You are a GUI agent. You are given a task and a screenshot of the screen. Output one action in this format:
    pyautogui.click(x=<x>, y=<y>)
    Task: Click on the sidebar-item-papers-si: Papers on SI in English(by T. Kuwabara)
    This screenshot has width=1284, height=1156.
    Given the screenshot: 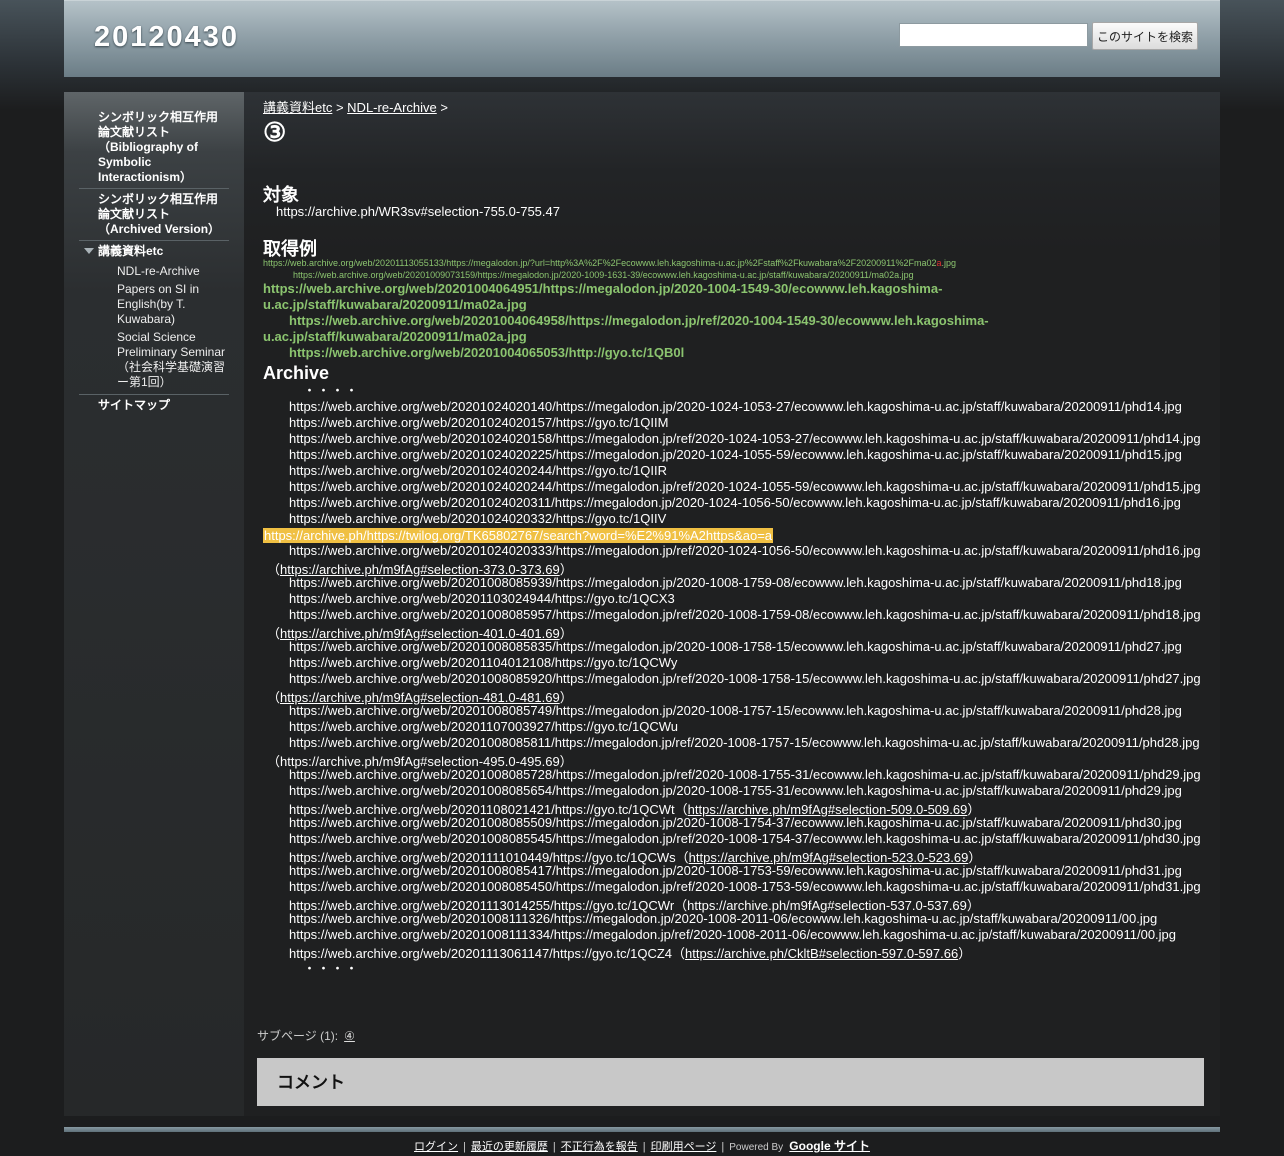 What is the action you would take?
    pyautogui.click(x=154, y=306)
    